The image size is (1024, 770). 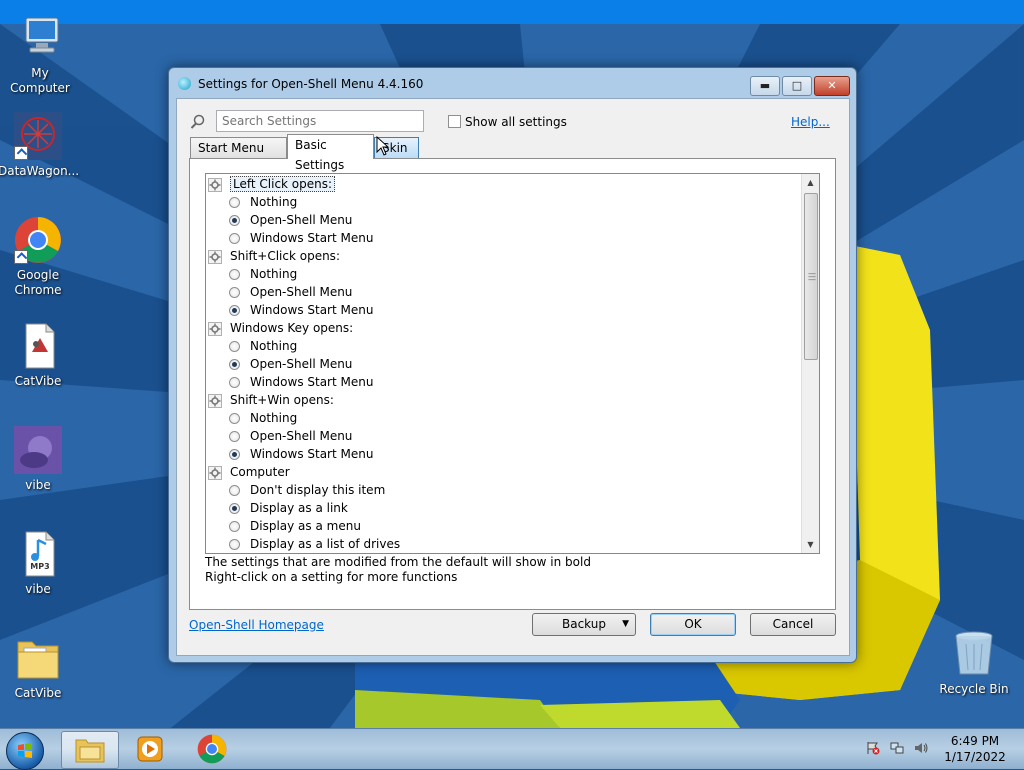 What do you see at coordinates (39, 355) in the screenshot?
I see `desktop-icon-catvibe: CatVibe` at bounding box center [39, 355].